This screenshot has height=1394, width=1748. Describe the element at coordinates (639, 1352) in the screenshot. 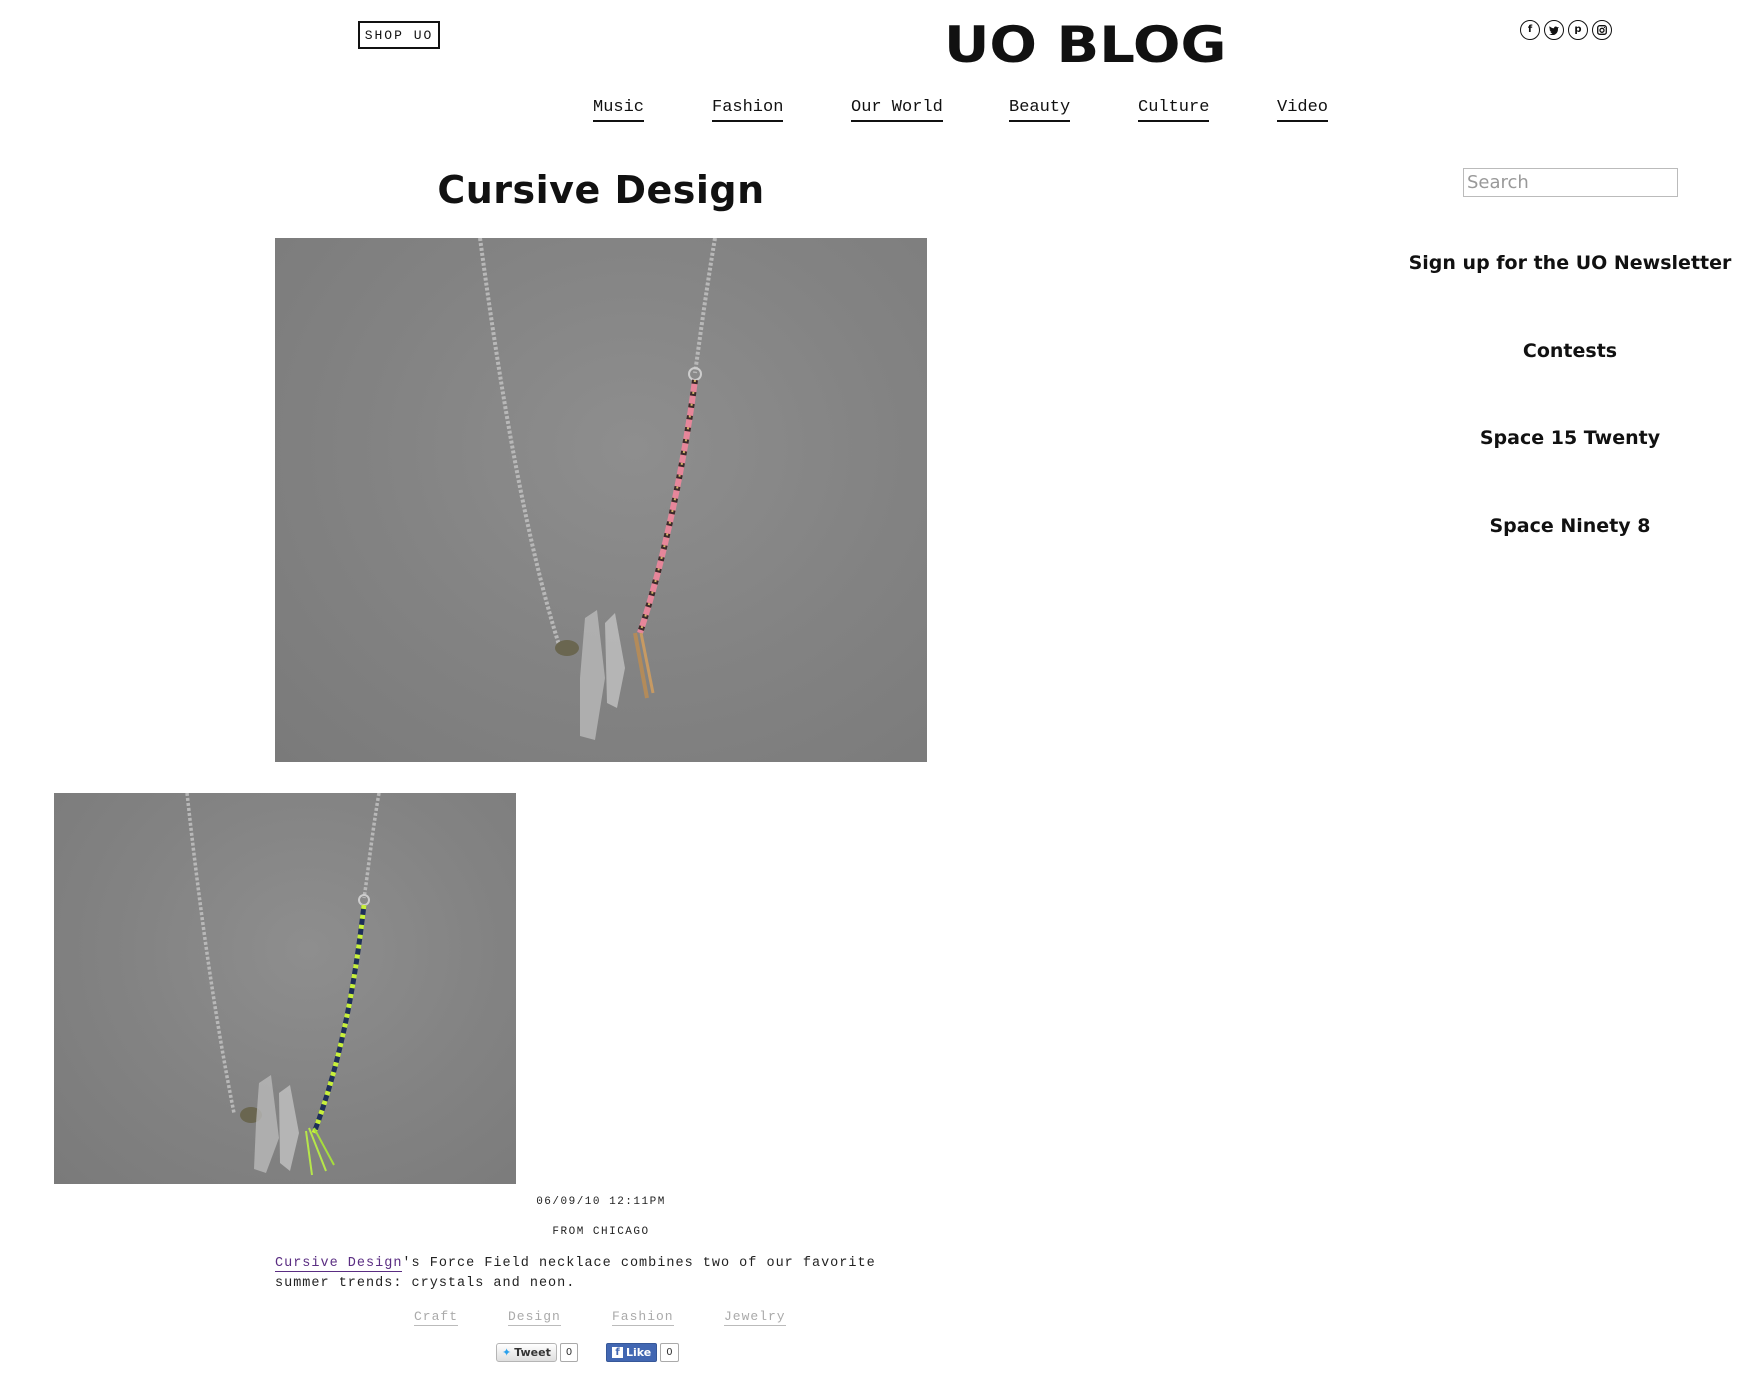

I see `like-label: Like` at that location.